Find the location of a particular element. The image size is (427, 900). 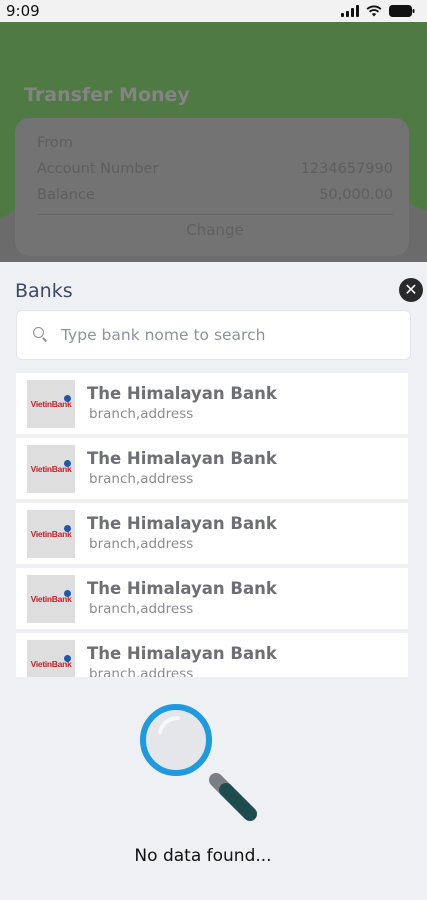

wifi-icon is located at coordinates (374, 11).